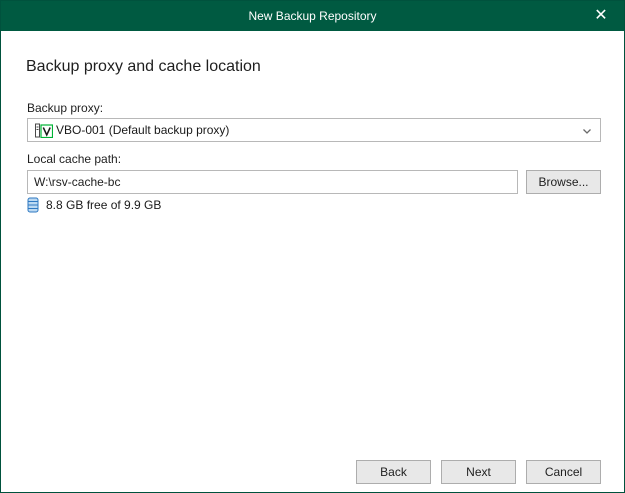 The image size is (625, 493). I want to click on back-button: Back, so click(393, 472).